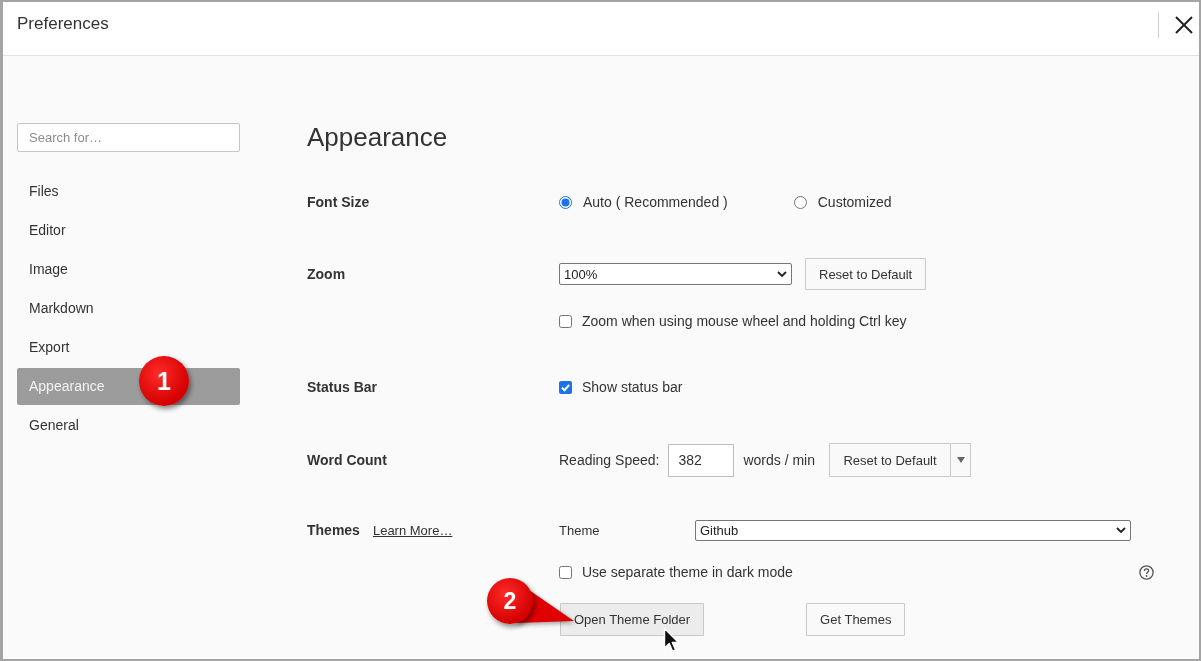  Describe the element at coordinates (671, 640) in the screenshot. I see `mouse-pointer-icon` at that location.